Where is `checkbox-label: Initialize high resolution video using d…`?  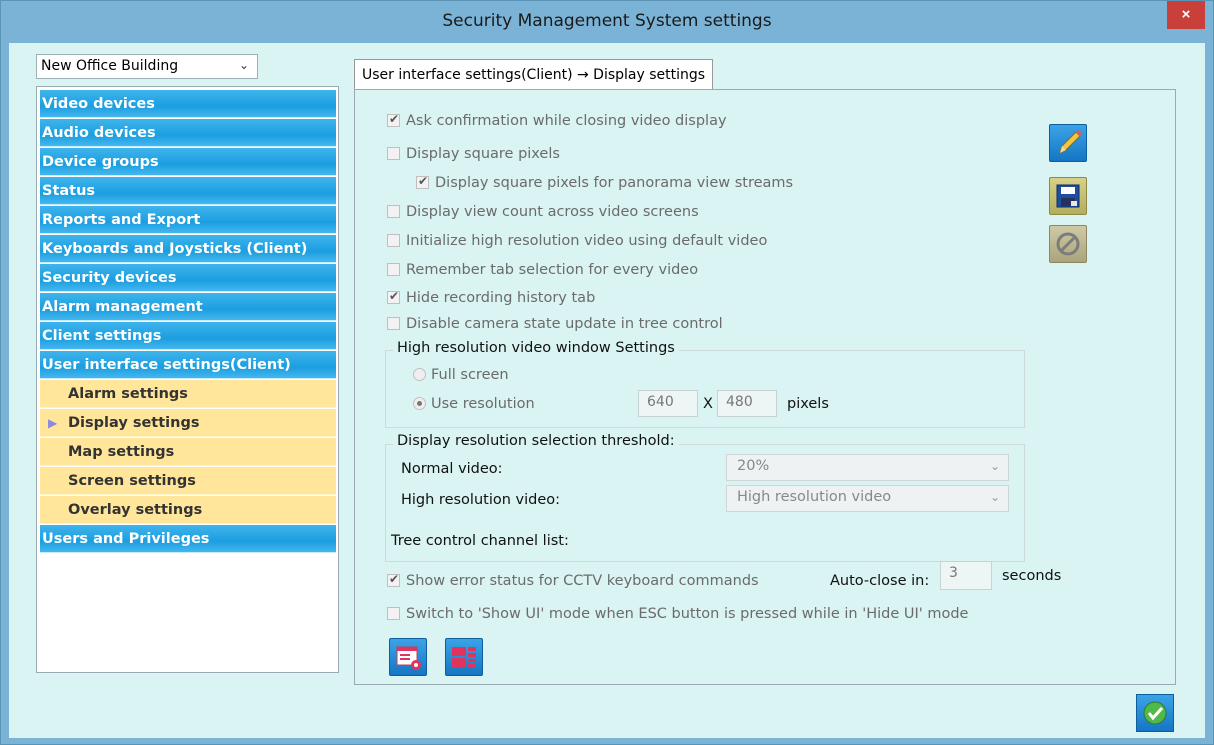
checkbox-label: Initialize high resolution video using d… is located at coordinates (587, 241).